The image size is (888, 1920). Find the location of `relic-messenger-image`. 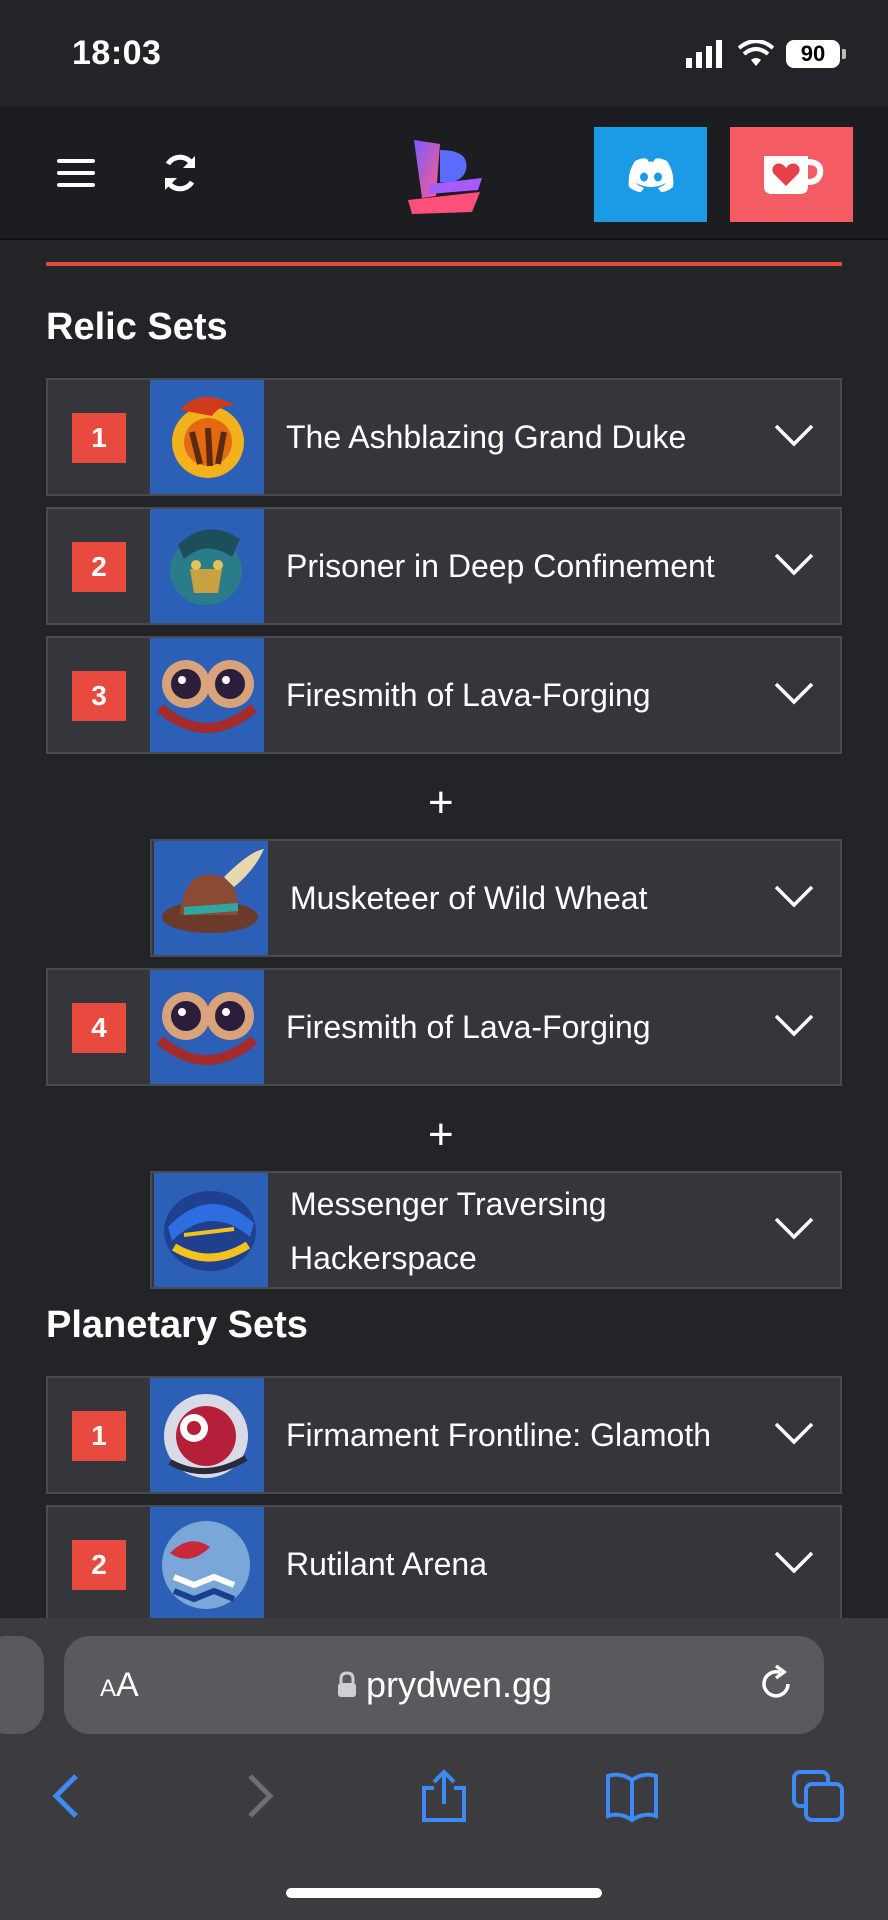

relic-messenger-image is located at coordinates (211, 1230).